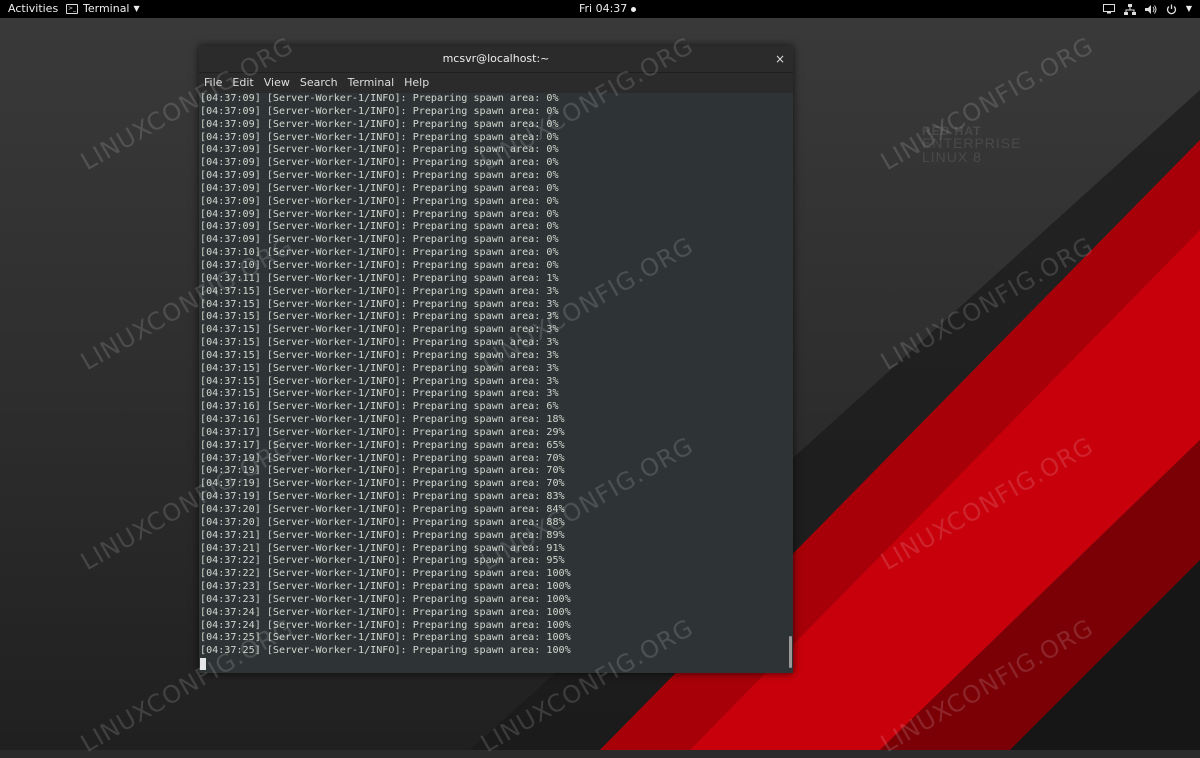  I want to click on window-title: mcsvr@localhost:~, so click(496, 58).